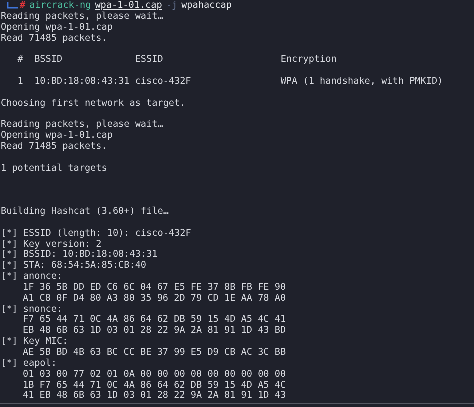  What do you see at coordinates (172, 6) in the screenshot?
I see `command-argument: -j` at bounding box center [172, 6].